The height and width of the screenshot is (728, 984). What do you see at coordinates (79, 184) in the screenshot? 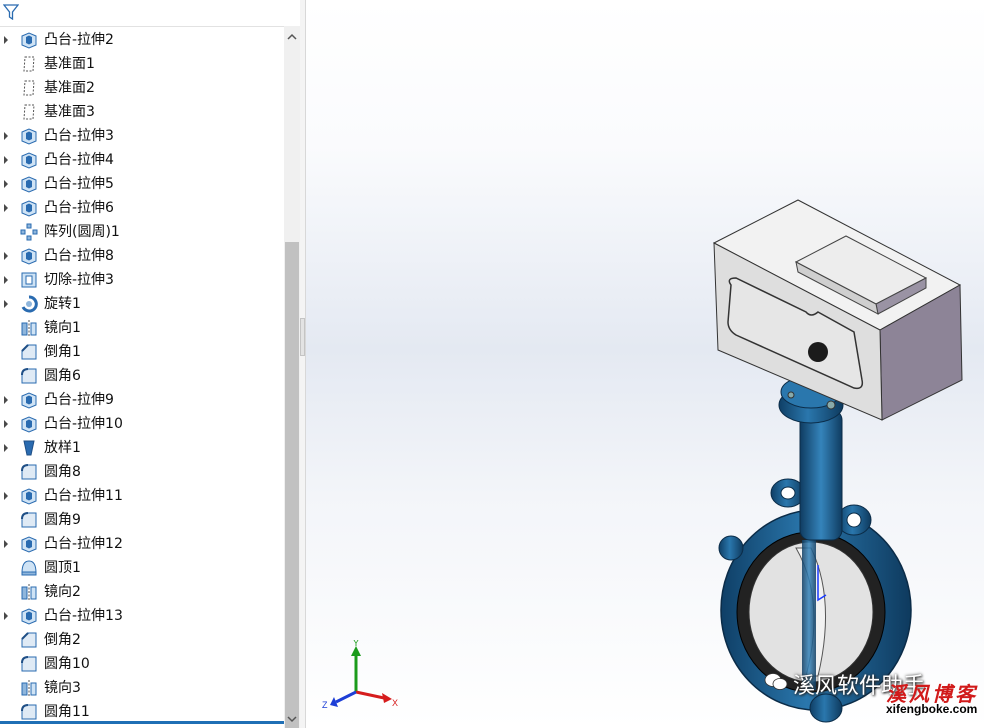
I see `tree-item-label: 凸台-拉伸5` at bounding box center [79, 184].